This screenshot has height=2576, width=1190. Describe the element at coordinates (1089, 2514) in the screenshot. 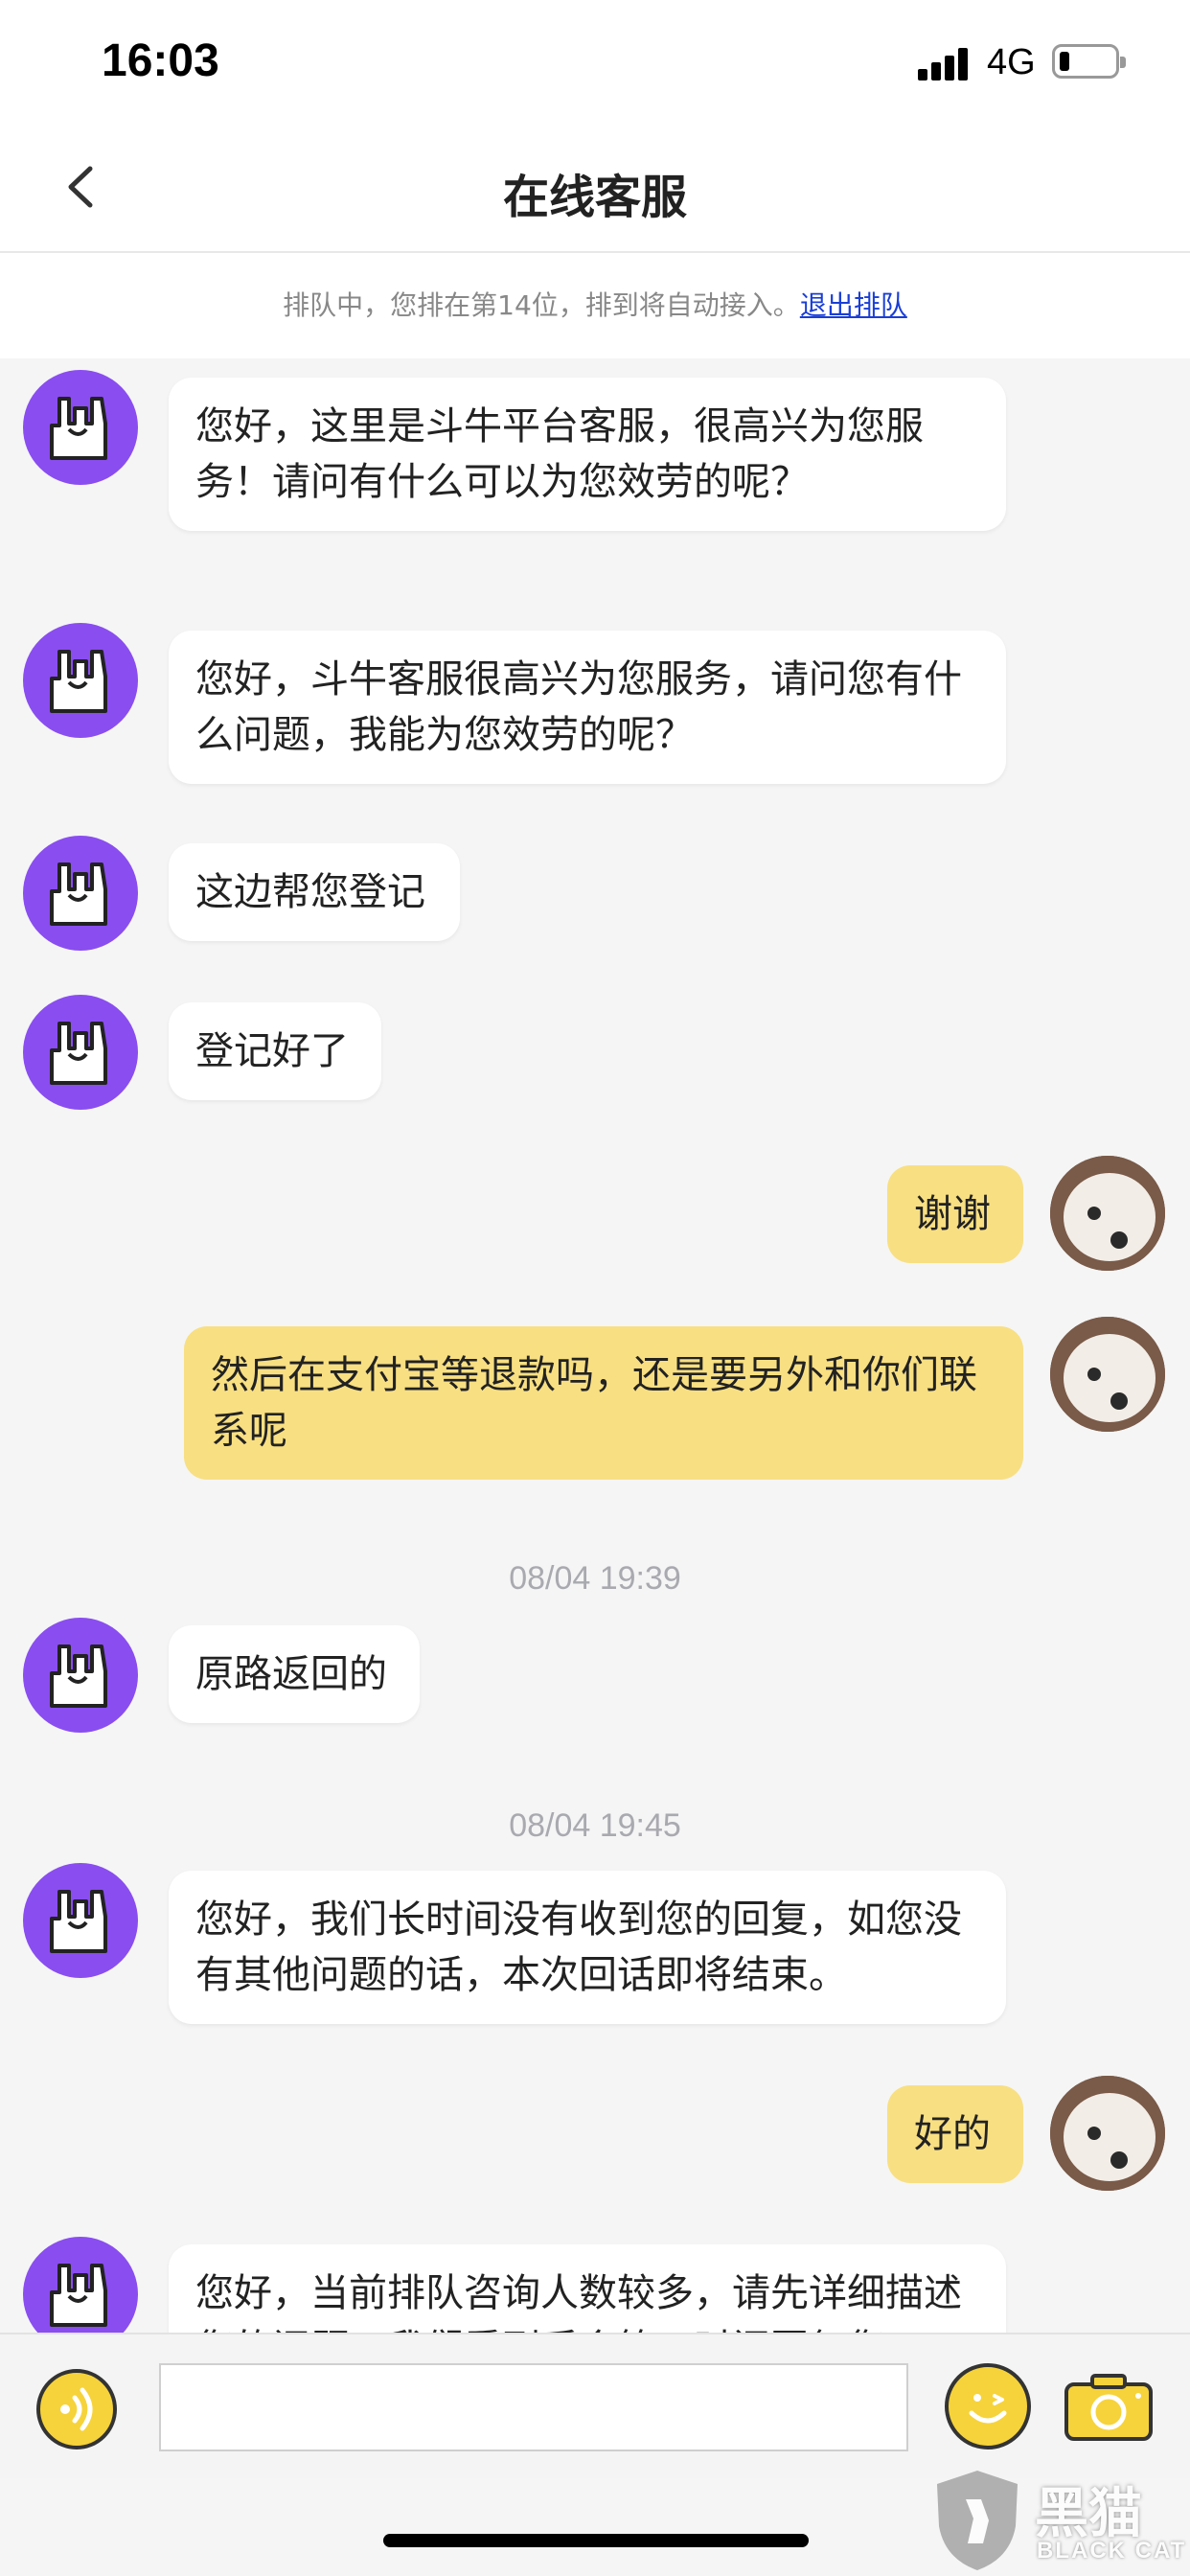

I see `watermark-title: 黑猫` at that location.